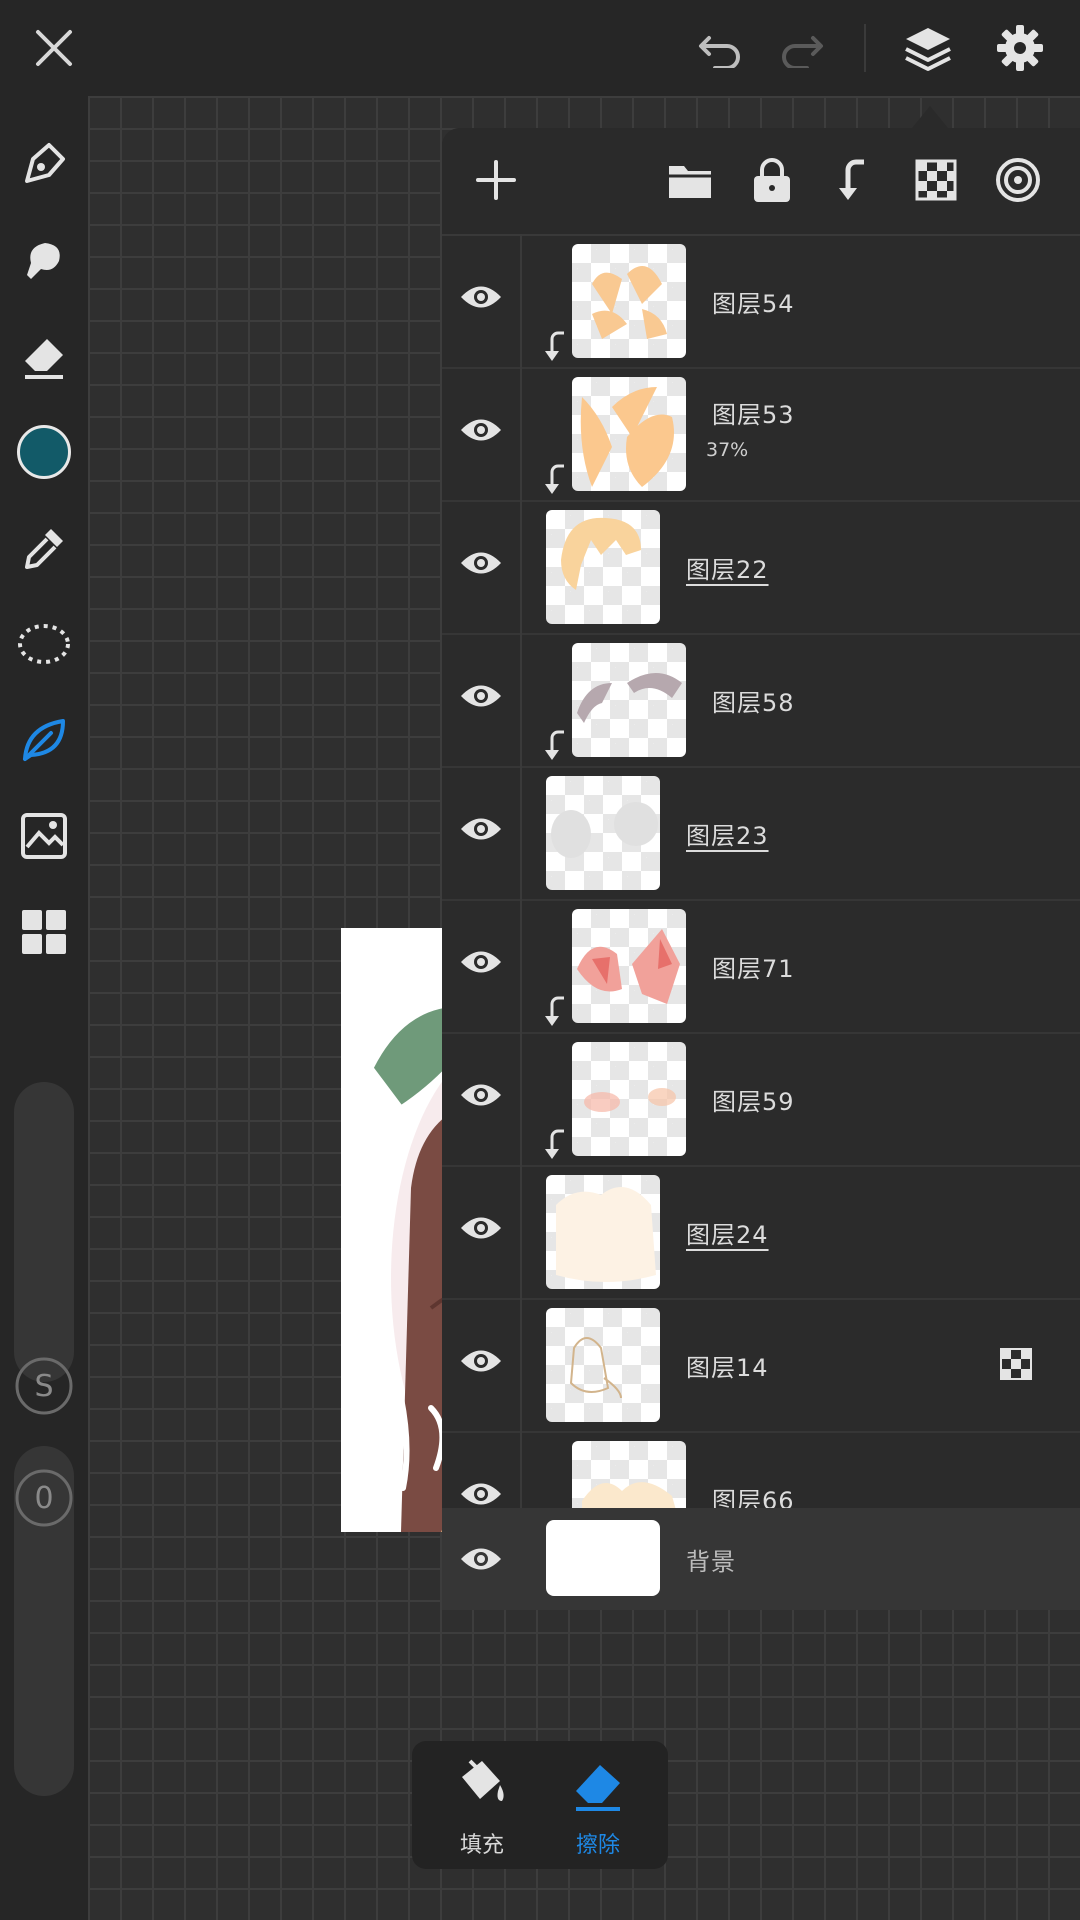  What do you see at coordinates (761, 434) in the screenshot?
I see `layer-row: 图层53 37%` at bounding box center [761, 434].